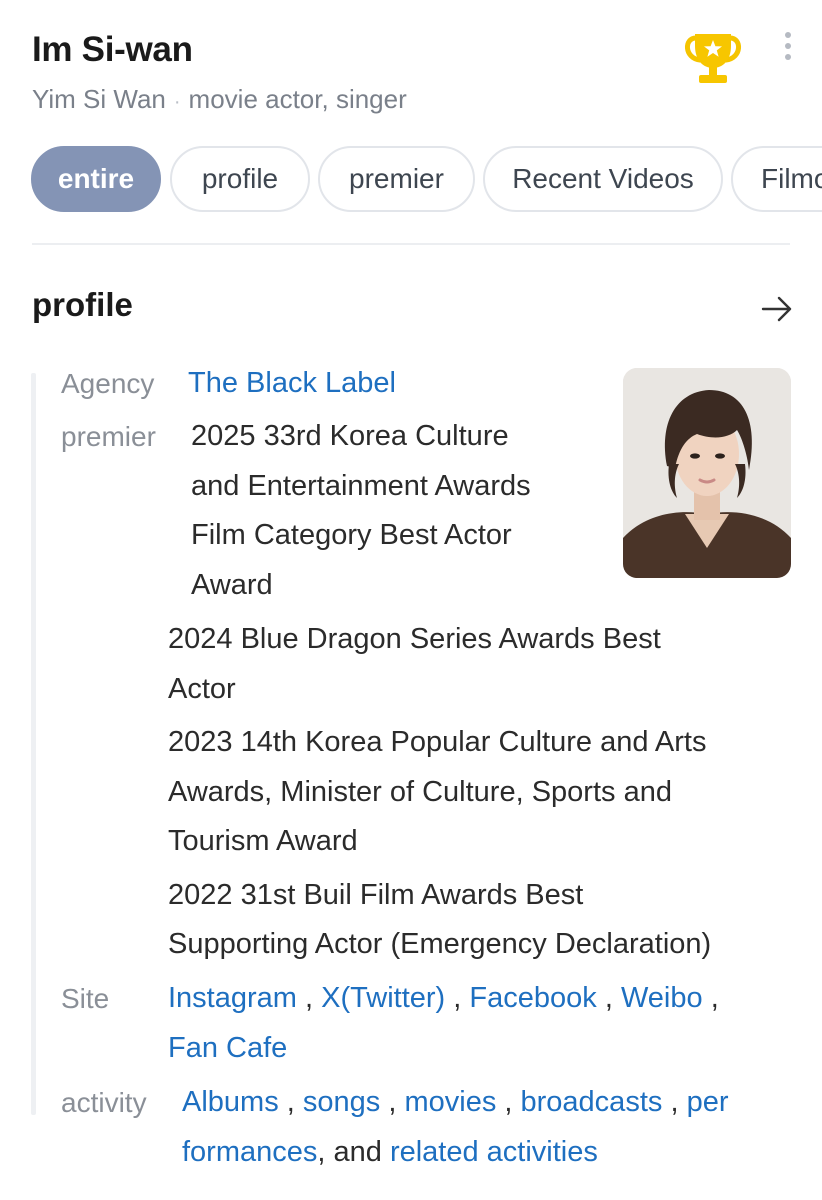 The height and width of the screenshot is (1200, 822). Describe the element at coordinates (662, 998) in the screenshot. I see `weibo-link: Weibo` at that location.